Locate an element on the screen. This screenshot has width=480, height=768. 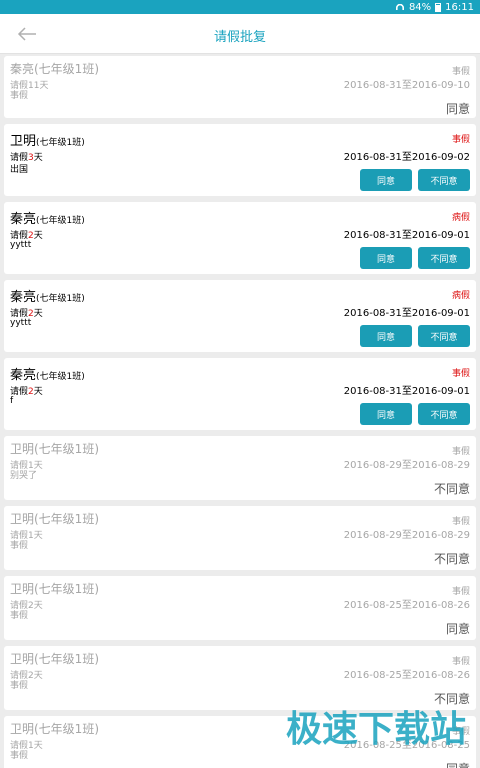
page-title: 请假批复 is located at coordinates (239, 37).